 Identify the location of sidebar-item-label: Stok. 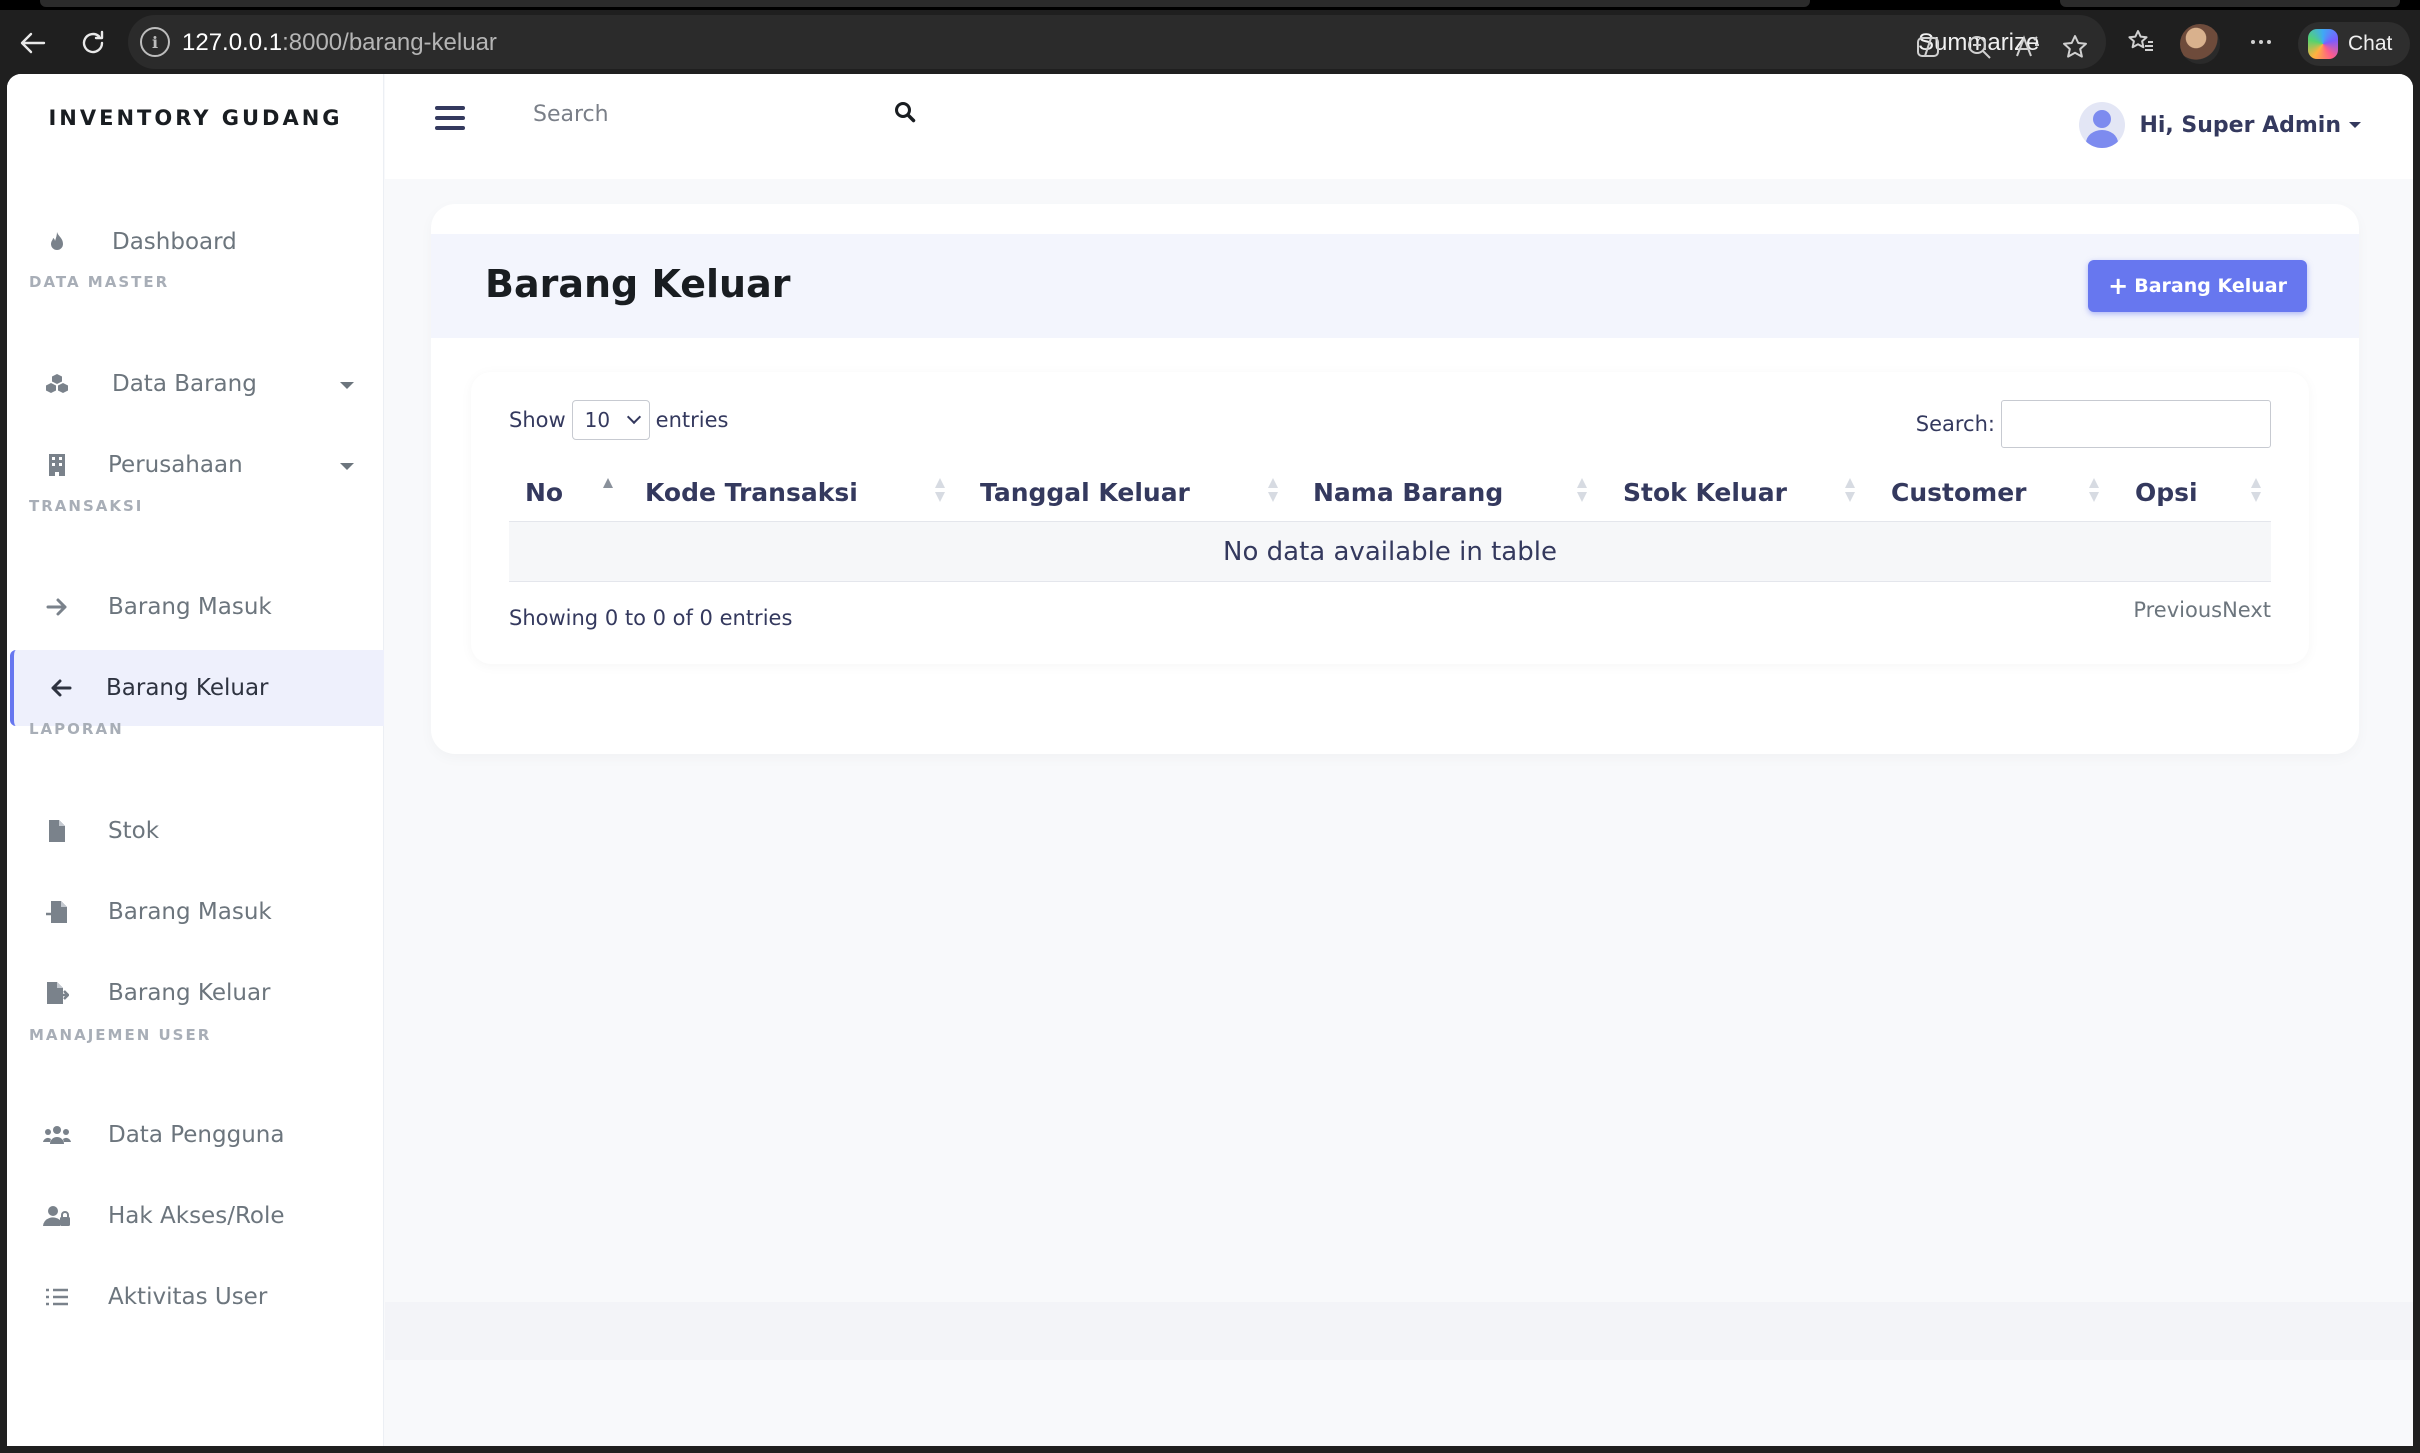
(134, 831).